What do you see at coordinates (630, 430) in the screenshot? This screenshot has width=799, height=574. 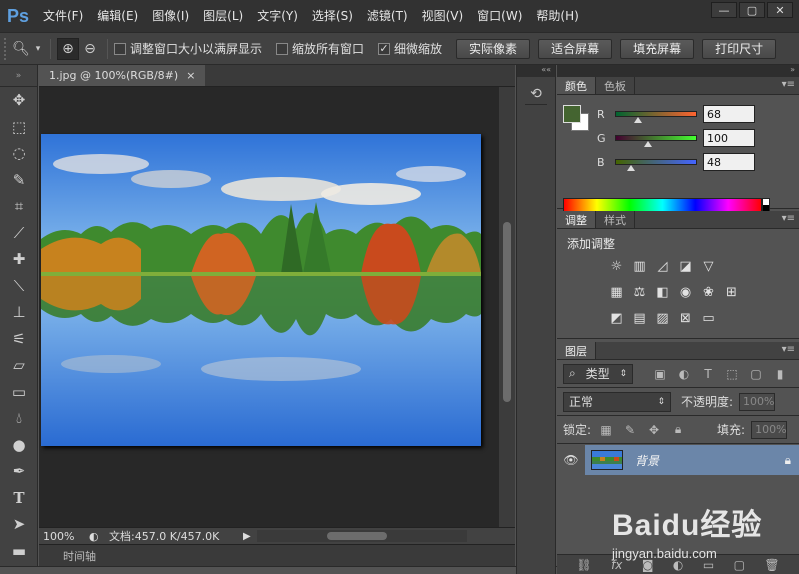 I see `lock-image-pixels-icon: ✎` at bounding box center [630, 430].